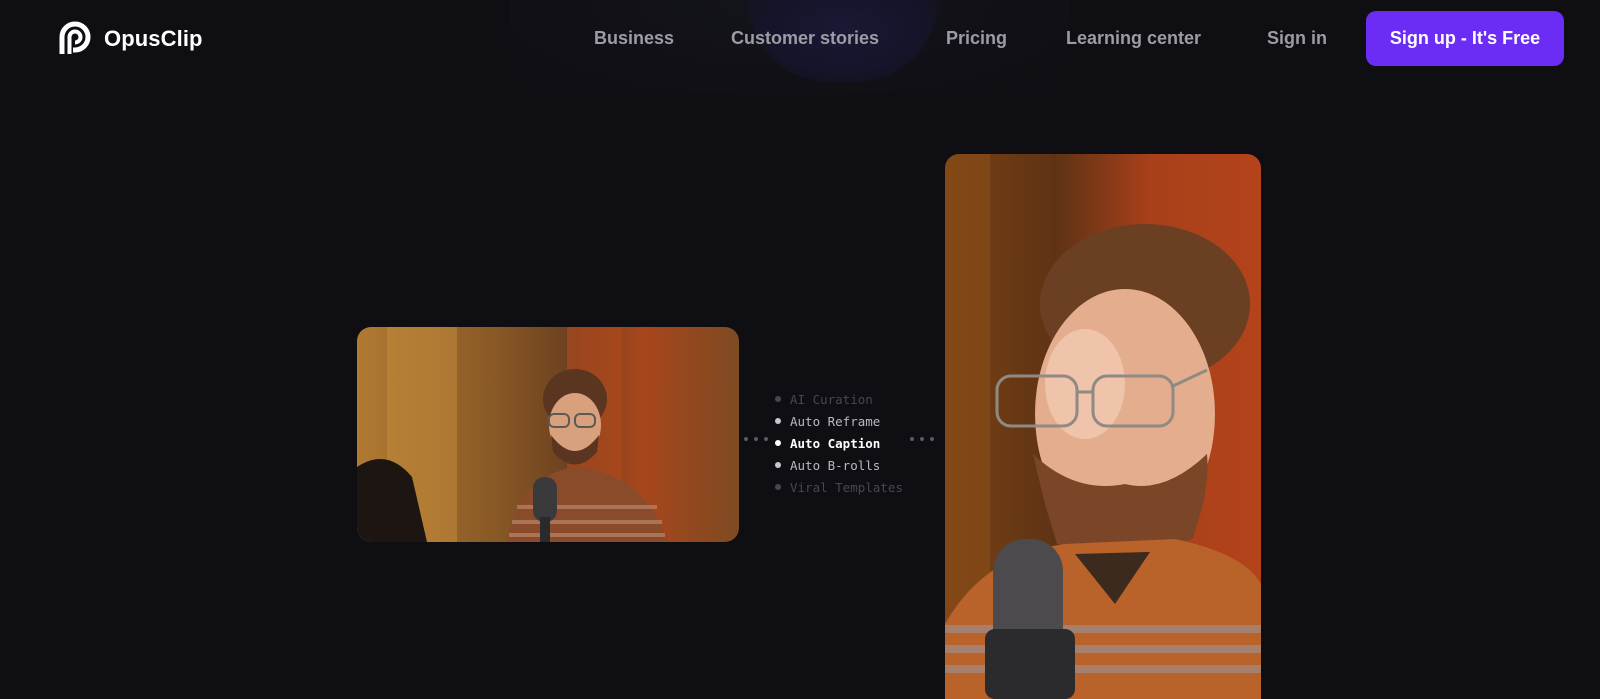 This screenshot has width=1600, height=699. I want to click on feature-item-auto-b-rolls: Auto B-rolls, so click(850, 465).